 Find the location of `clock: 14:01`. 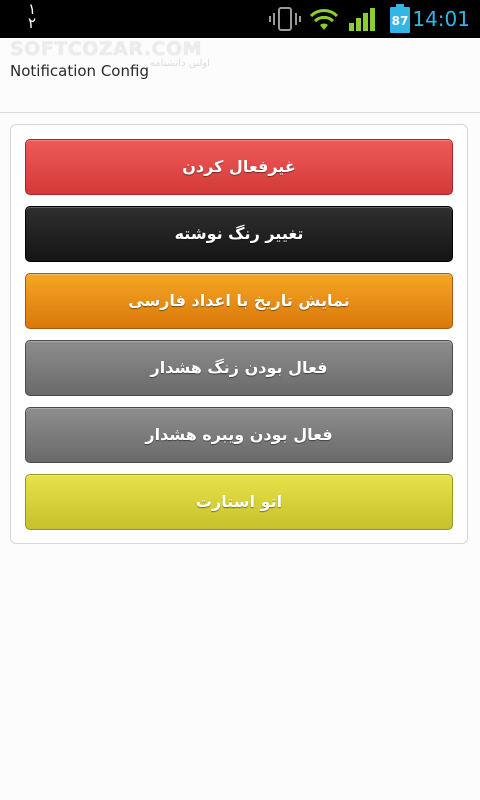

clock: 14:01 is located at coordinates (441, 19).